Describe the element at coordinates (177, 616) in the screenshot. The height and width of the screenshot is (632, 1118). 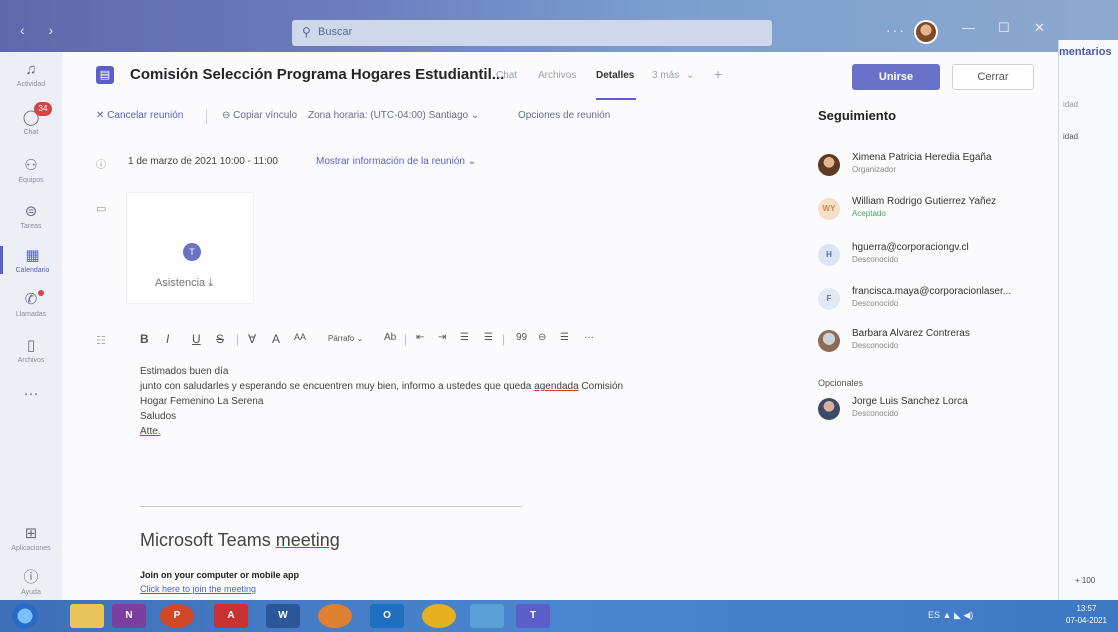
I see `powerpoint-icon: P` at that location.